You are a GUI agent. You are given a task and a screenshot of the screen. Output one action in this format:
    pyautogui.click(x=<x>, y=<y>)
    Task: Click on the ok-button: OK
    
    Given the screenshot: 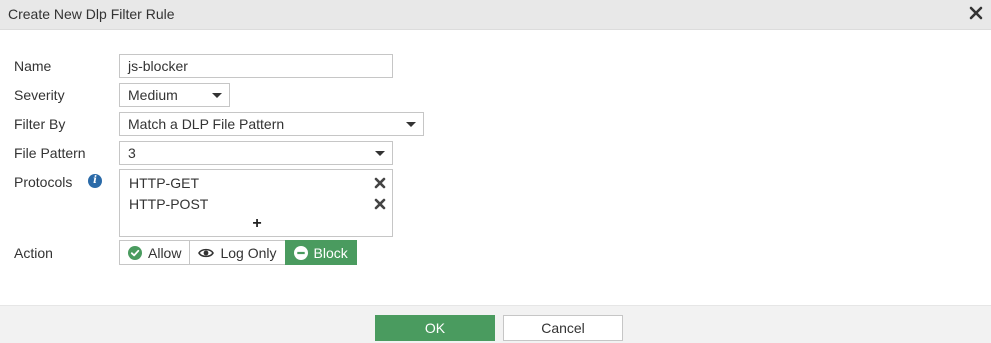 What is the action you would take?
    pyautogui.click(x=435, y=328)
    